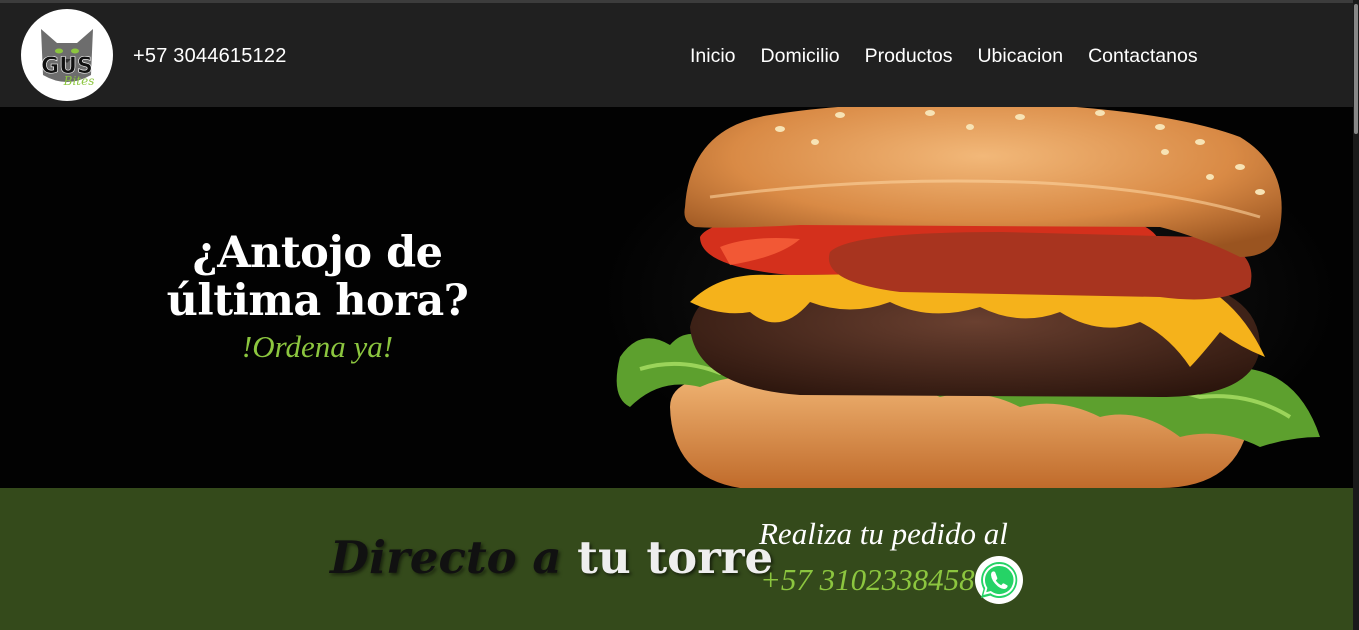 This screenshot has height=630, width=1359. What do you see at coordinates (675, 557) in the screenshot?
I see `band-title-part2: tu torre` at bounding box center [675, 557].